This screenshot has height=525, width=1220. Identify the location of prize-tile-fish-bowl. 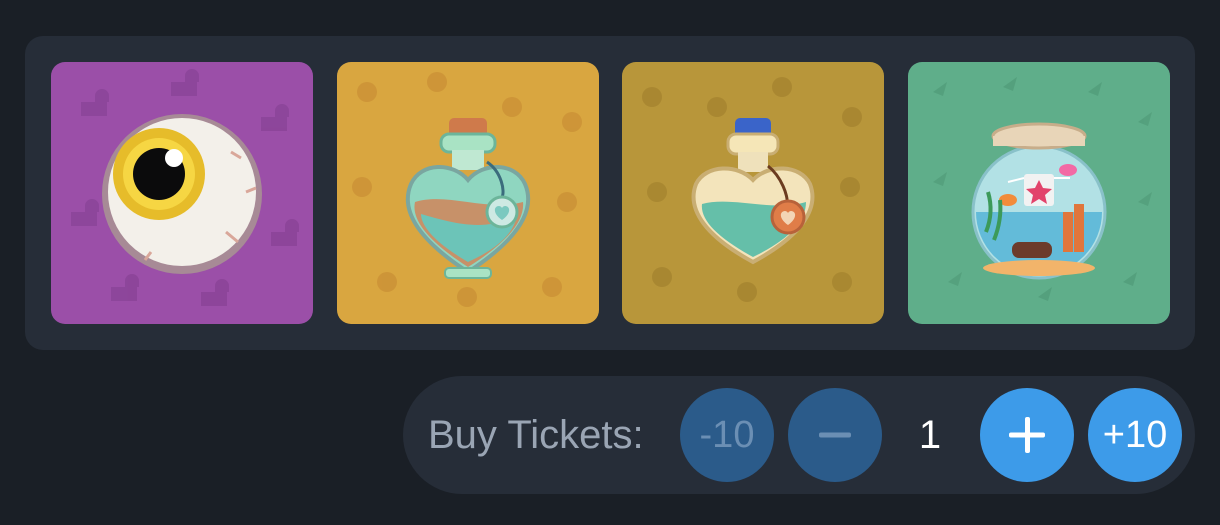
(1039, 193).